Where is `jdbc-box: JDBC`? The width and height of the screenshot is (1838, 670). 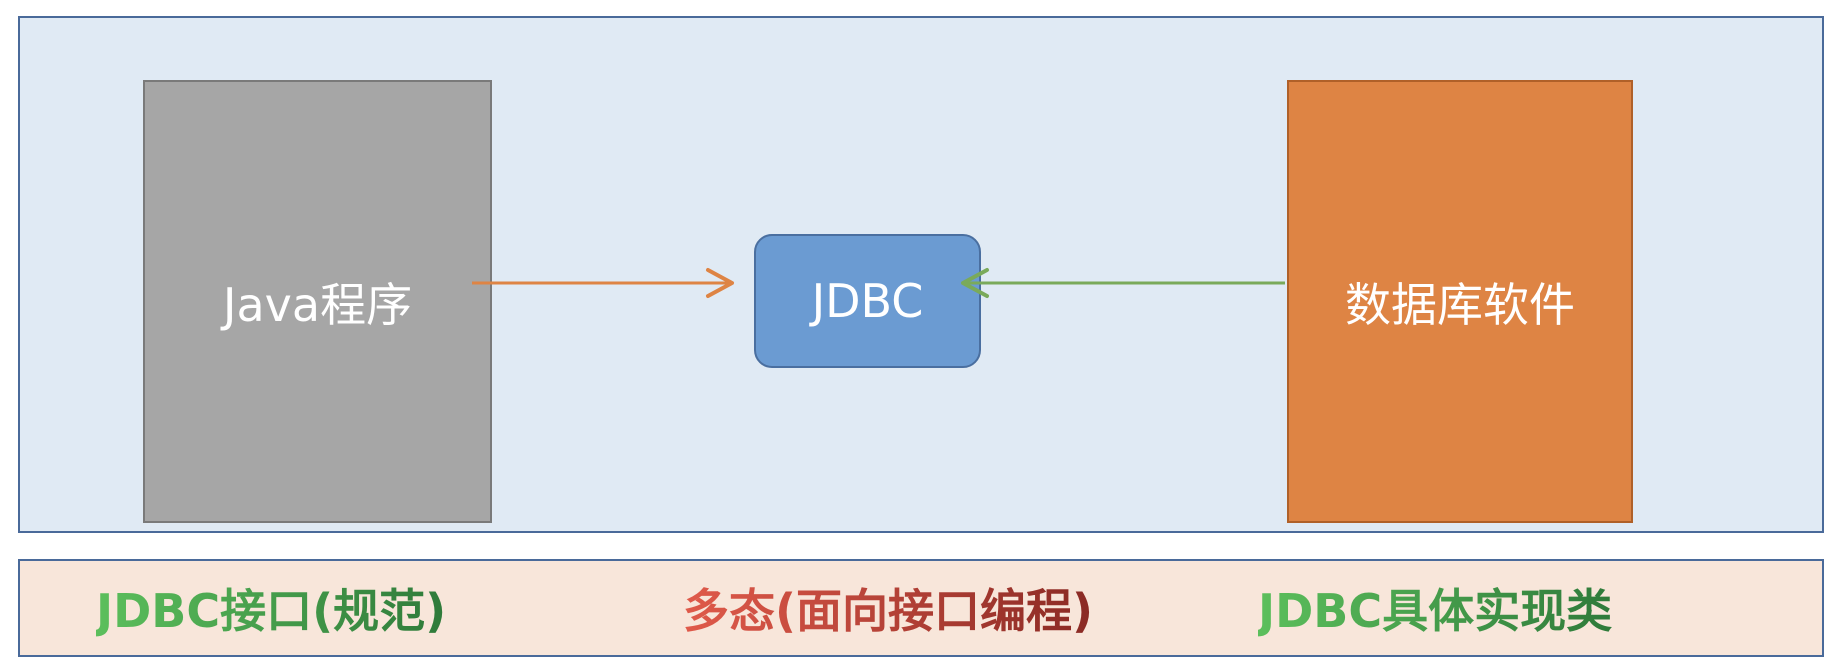 jdbc-box: JDBC is located at coordinates (867, 301).